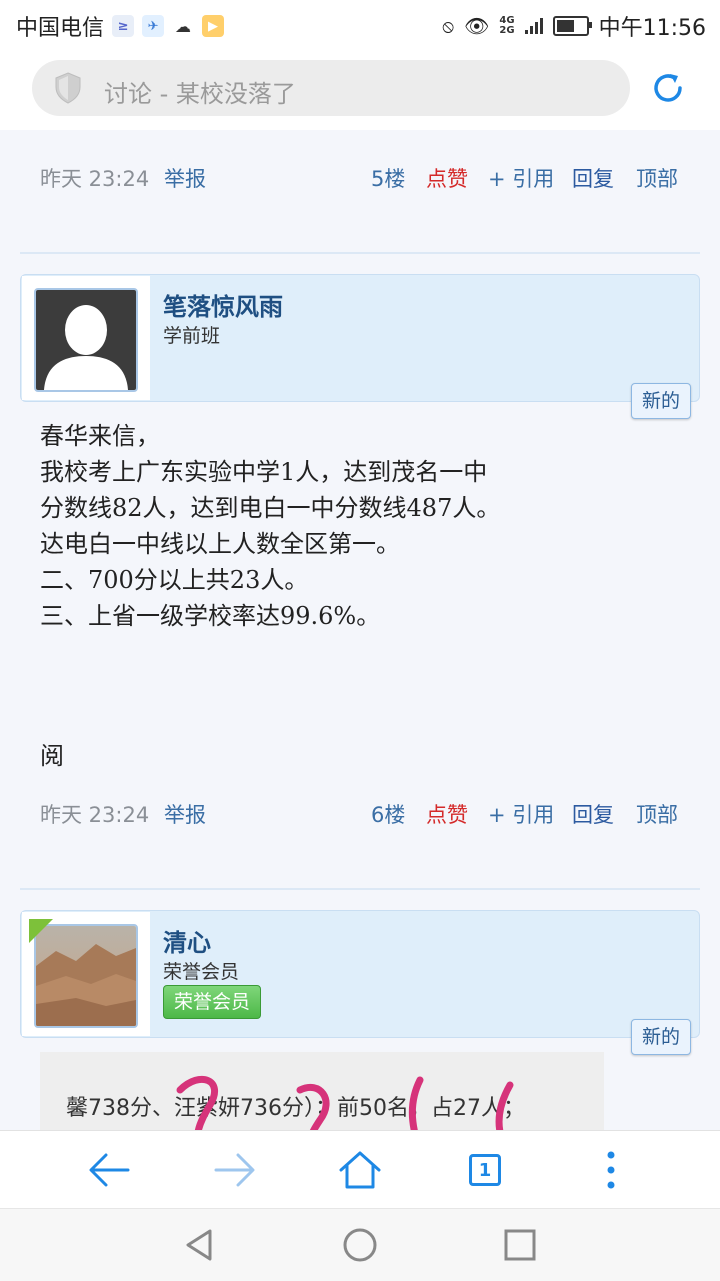 The height and width of the screenshot is (1281, 720). I want to click on post-line: 春华来信，, so click(100, 436).